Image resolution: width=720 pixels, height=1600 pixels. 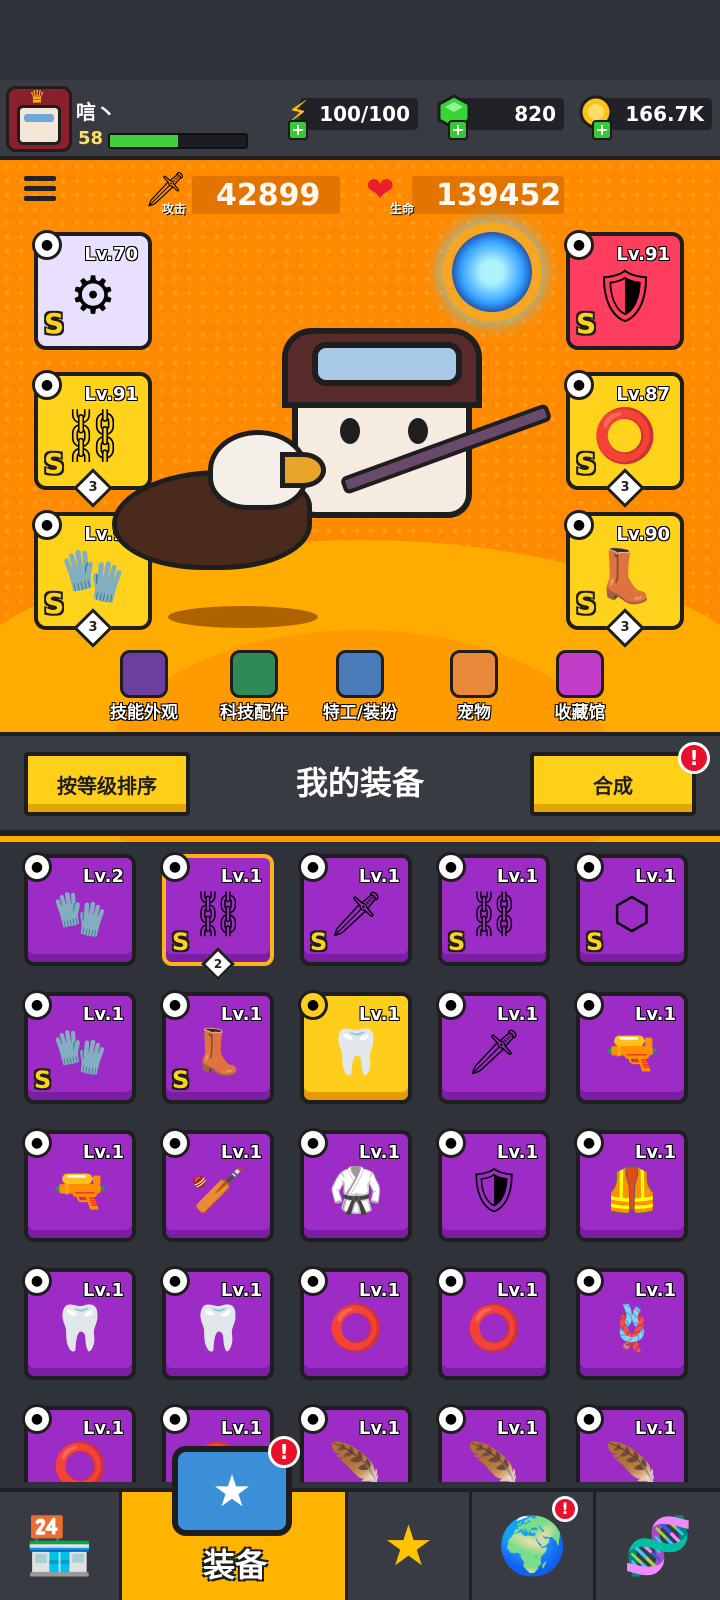 What do you see at coordinates (643, 394) in the screenshot?
I see `slot-level: Lv.87` at bounding box center [643, 394].